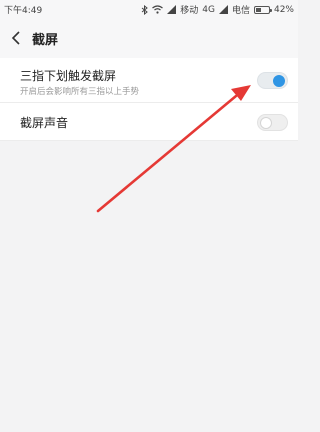 This screenshot has height=432, width=320. I want to click on chevron-left-icon, so click(15, 38).